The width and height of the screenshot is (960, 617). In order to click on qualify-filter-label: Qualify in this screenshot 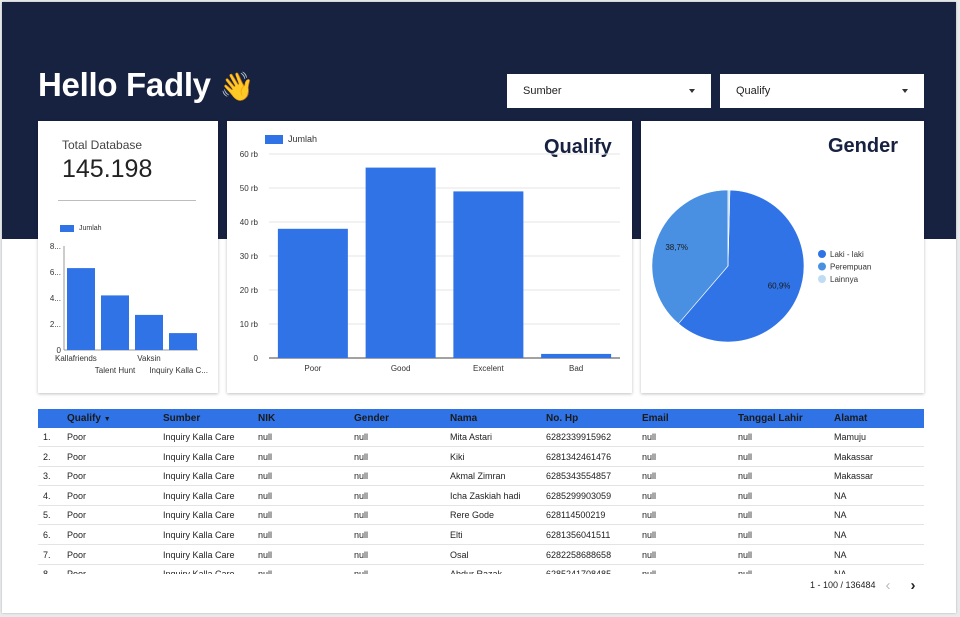, I will do `click(753, 91)`.